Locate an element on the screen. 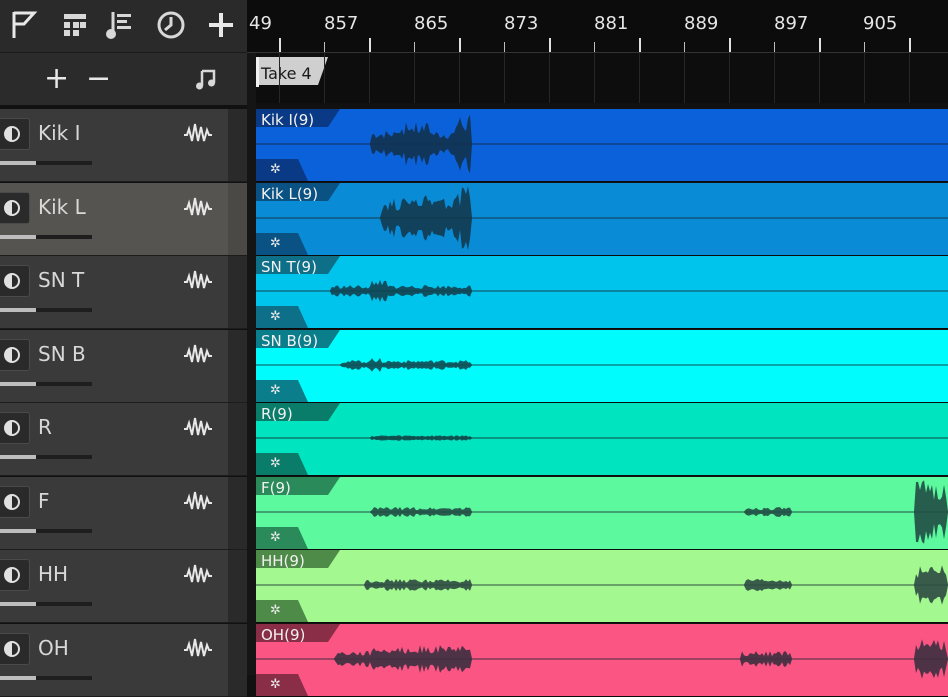 The width and height of the screenshot is (948, 697). splitter is located at coordinates (251, 337).